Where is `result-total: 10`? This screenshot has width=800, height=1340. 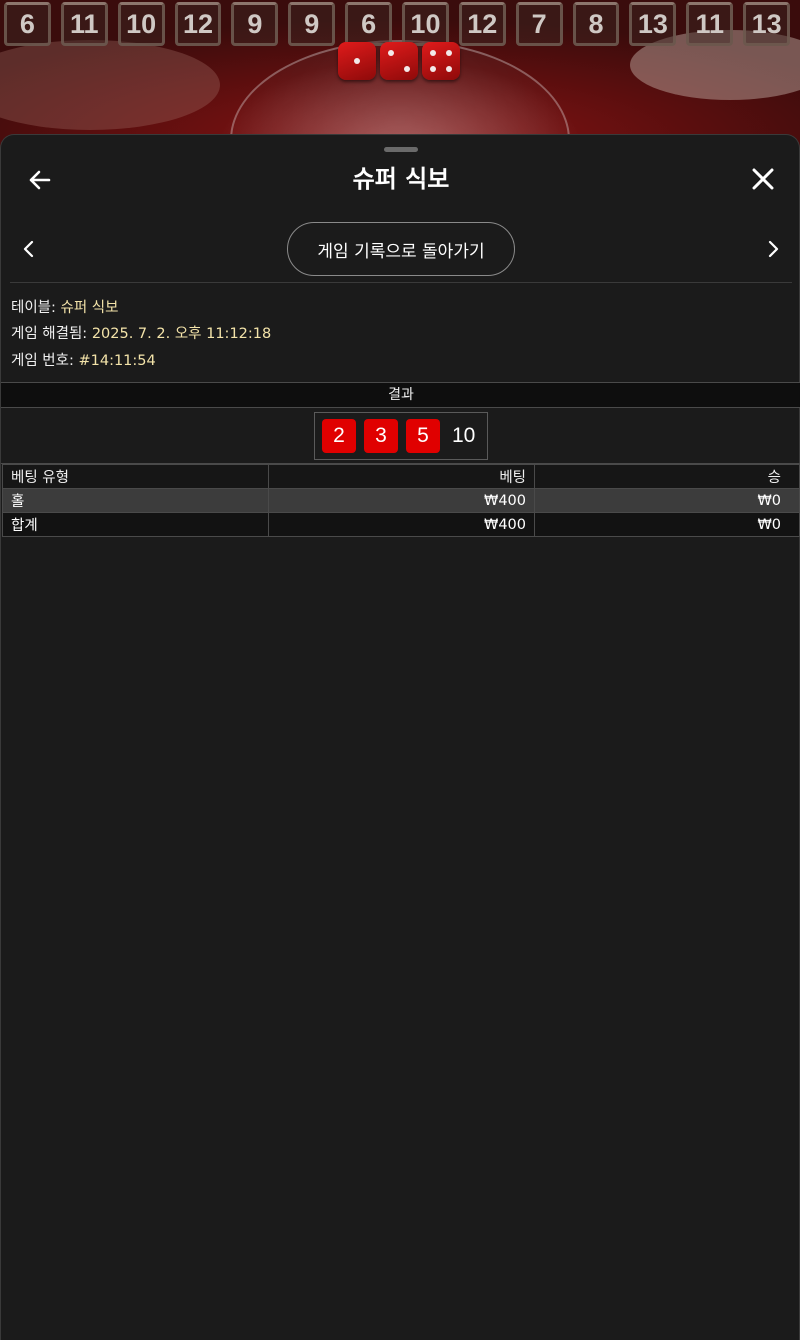 result-total: 10 is located at coordinates (464, 435).